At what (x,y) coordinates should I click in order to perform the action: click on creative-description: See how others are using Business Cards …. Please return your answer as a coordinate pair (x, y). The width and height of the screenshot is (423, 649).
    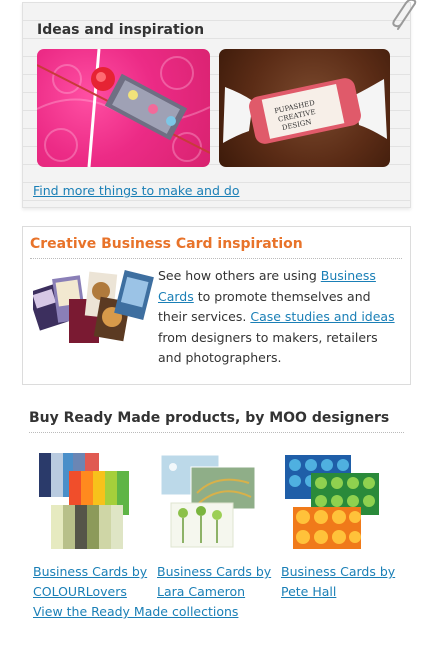
    Looking at the image, I should click on (280, 317).